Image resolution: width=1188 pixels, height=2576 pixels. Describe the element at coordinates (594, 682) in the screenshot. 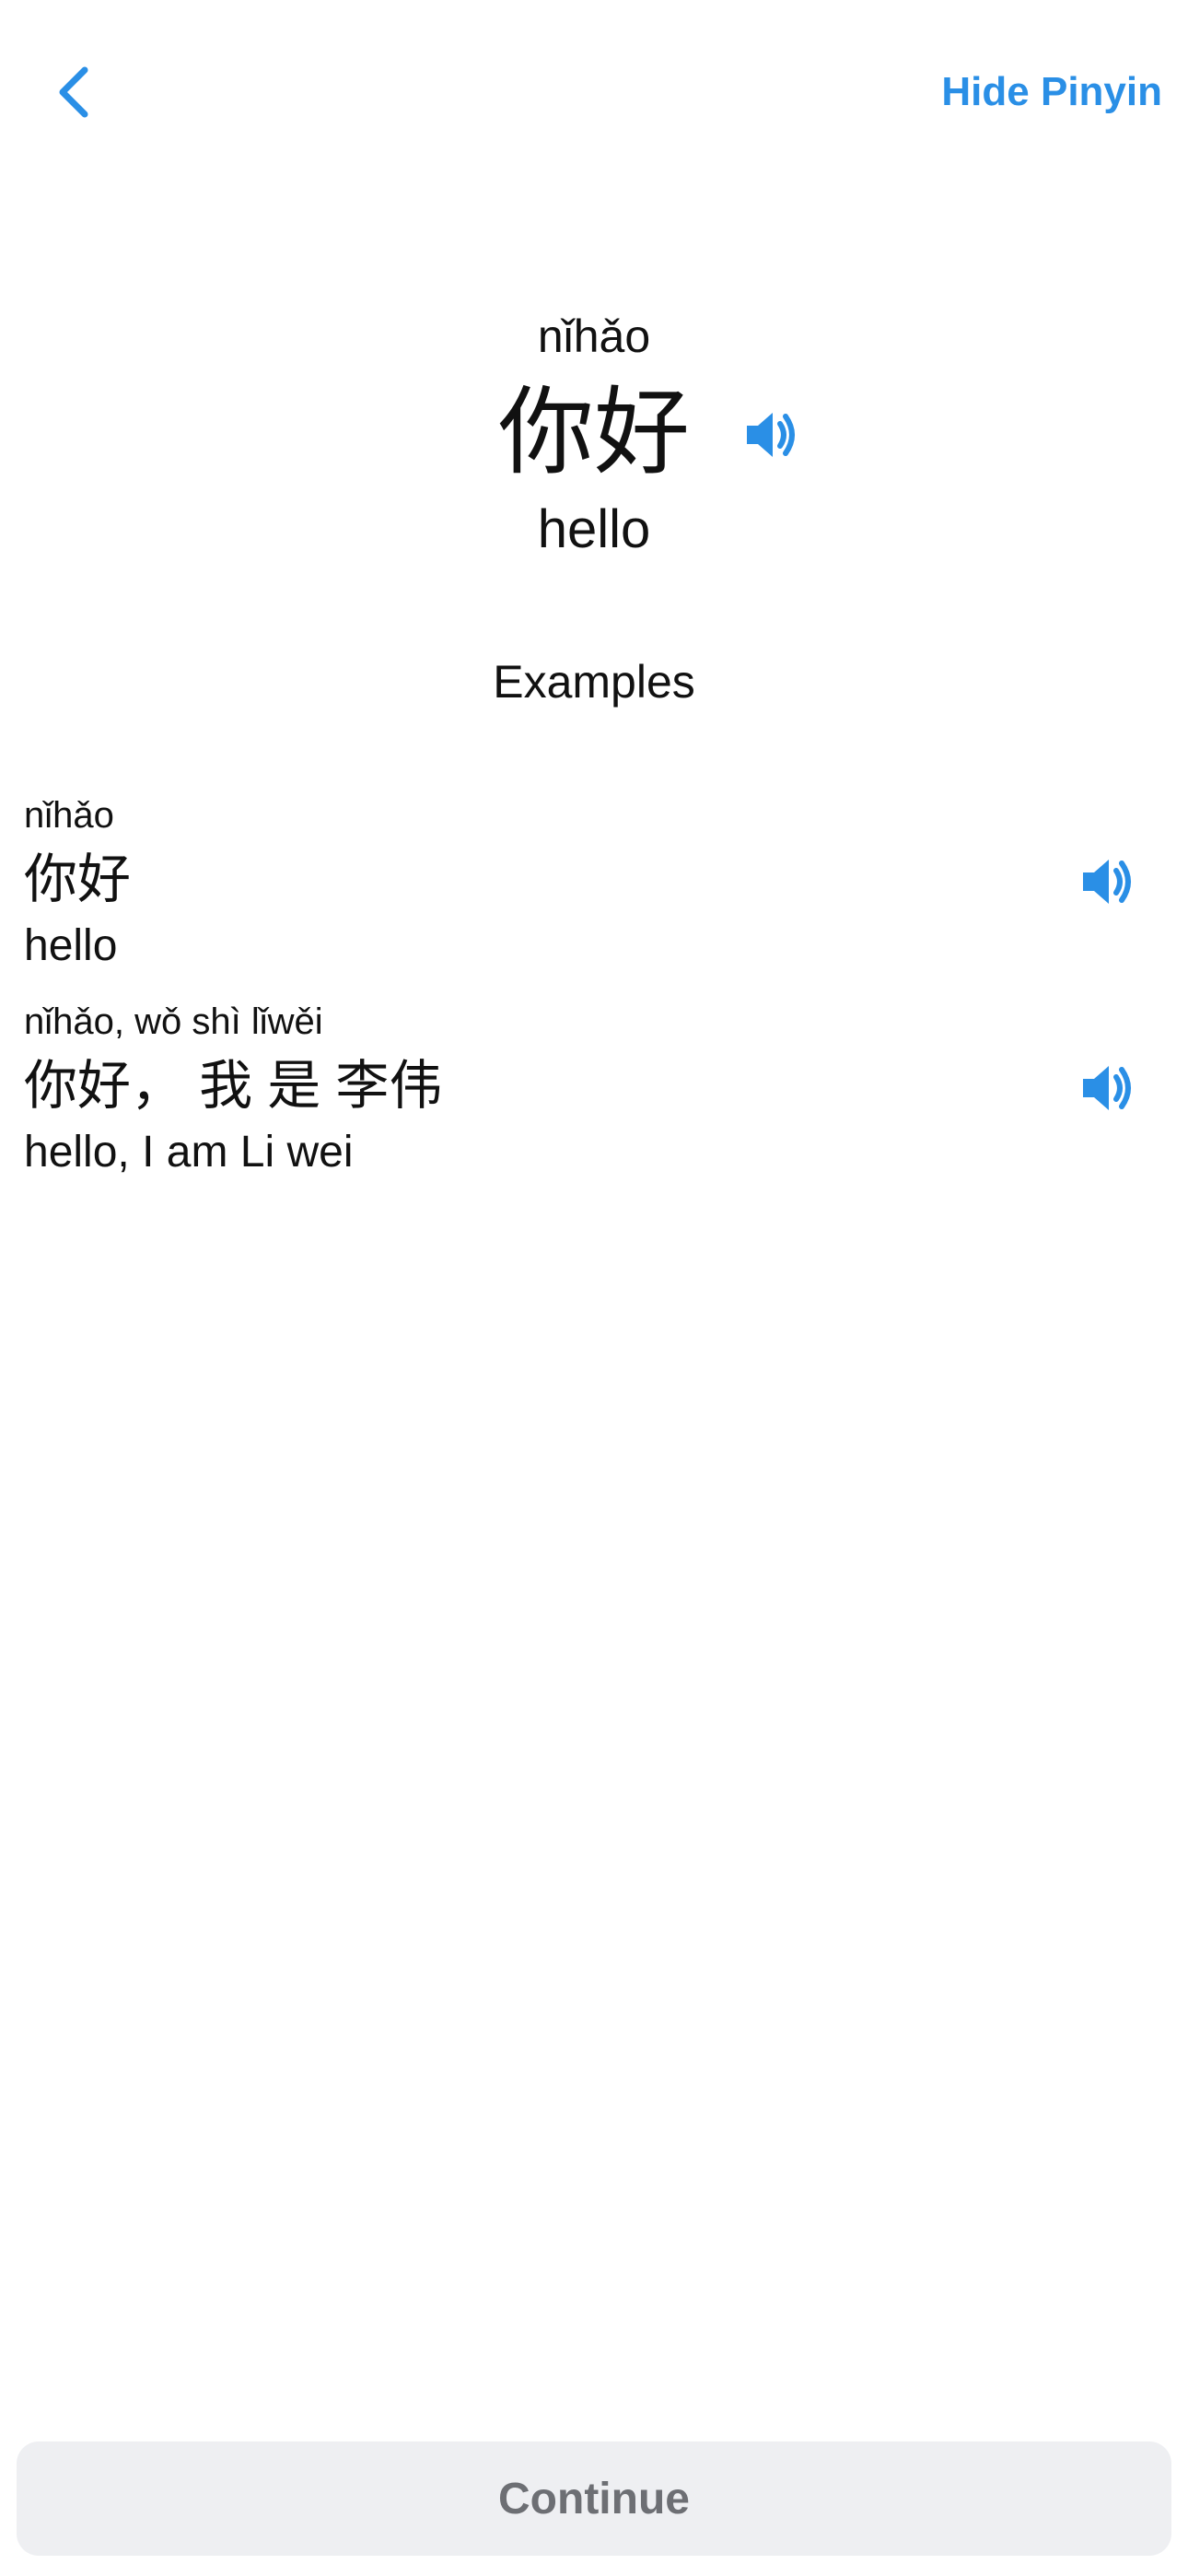

I see `examples-heading: Examples` at that location.